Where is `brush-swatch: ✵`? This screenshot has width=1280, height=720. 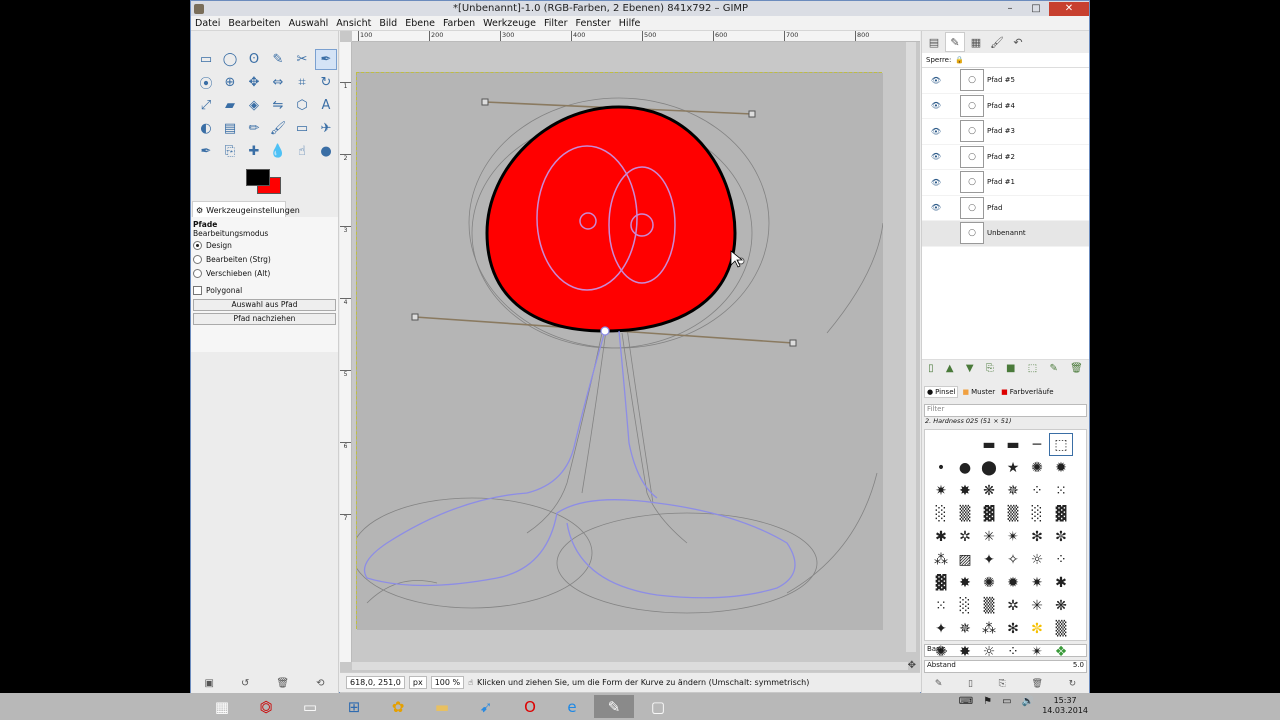 brush-swatch: ✵ is located at coordinates (965, 628).